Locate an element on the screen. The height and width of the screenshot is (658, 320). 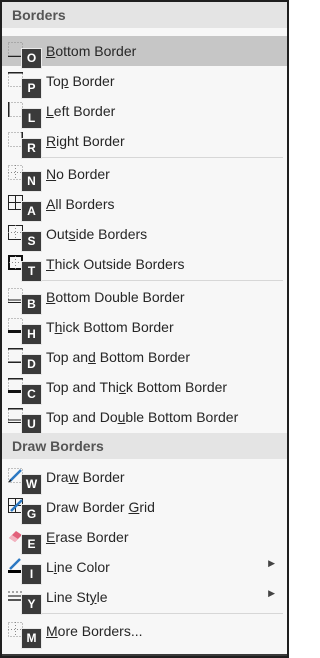
menu-item-draw-border: Draw Border W is located at coordinates (144, 478).